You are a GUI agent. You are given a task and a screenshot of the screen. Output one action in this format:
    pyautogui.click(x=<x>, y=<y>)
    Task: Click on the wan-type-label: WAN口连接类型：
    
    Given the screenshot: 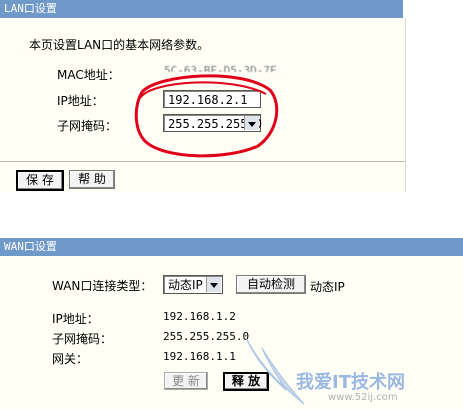 What is the action you would take?
    pyautogui.click(x=102, y=286)
    